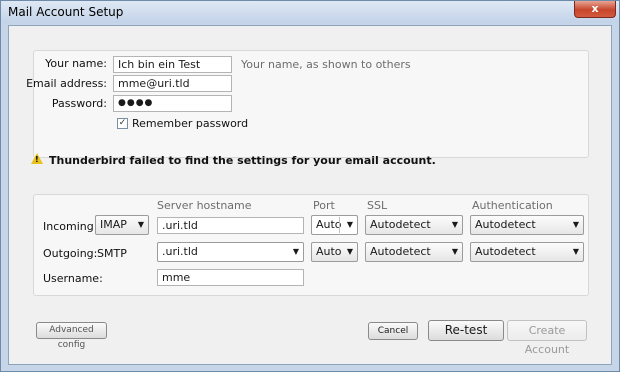 The image size is (620, 372). What do you see at coordinates (329, 251) in the screenshot?
I see `outgoing-port-value: Auto` at bounding box center [329, 251].